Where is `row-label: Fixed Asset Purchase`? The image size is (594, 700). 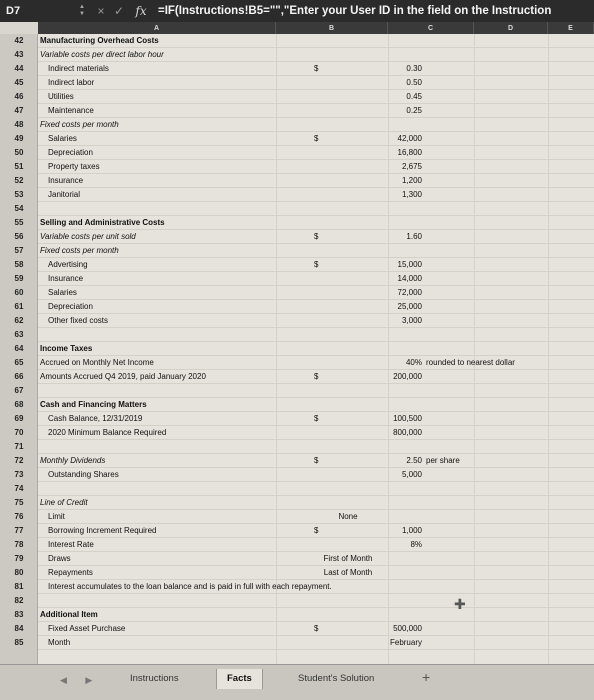
row-label: Fixed Asset Purchase is located at coordinates (86, 629).